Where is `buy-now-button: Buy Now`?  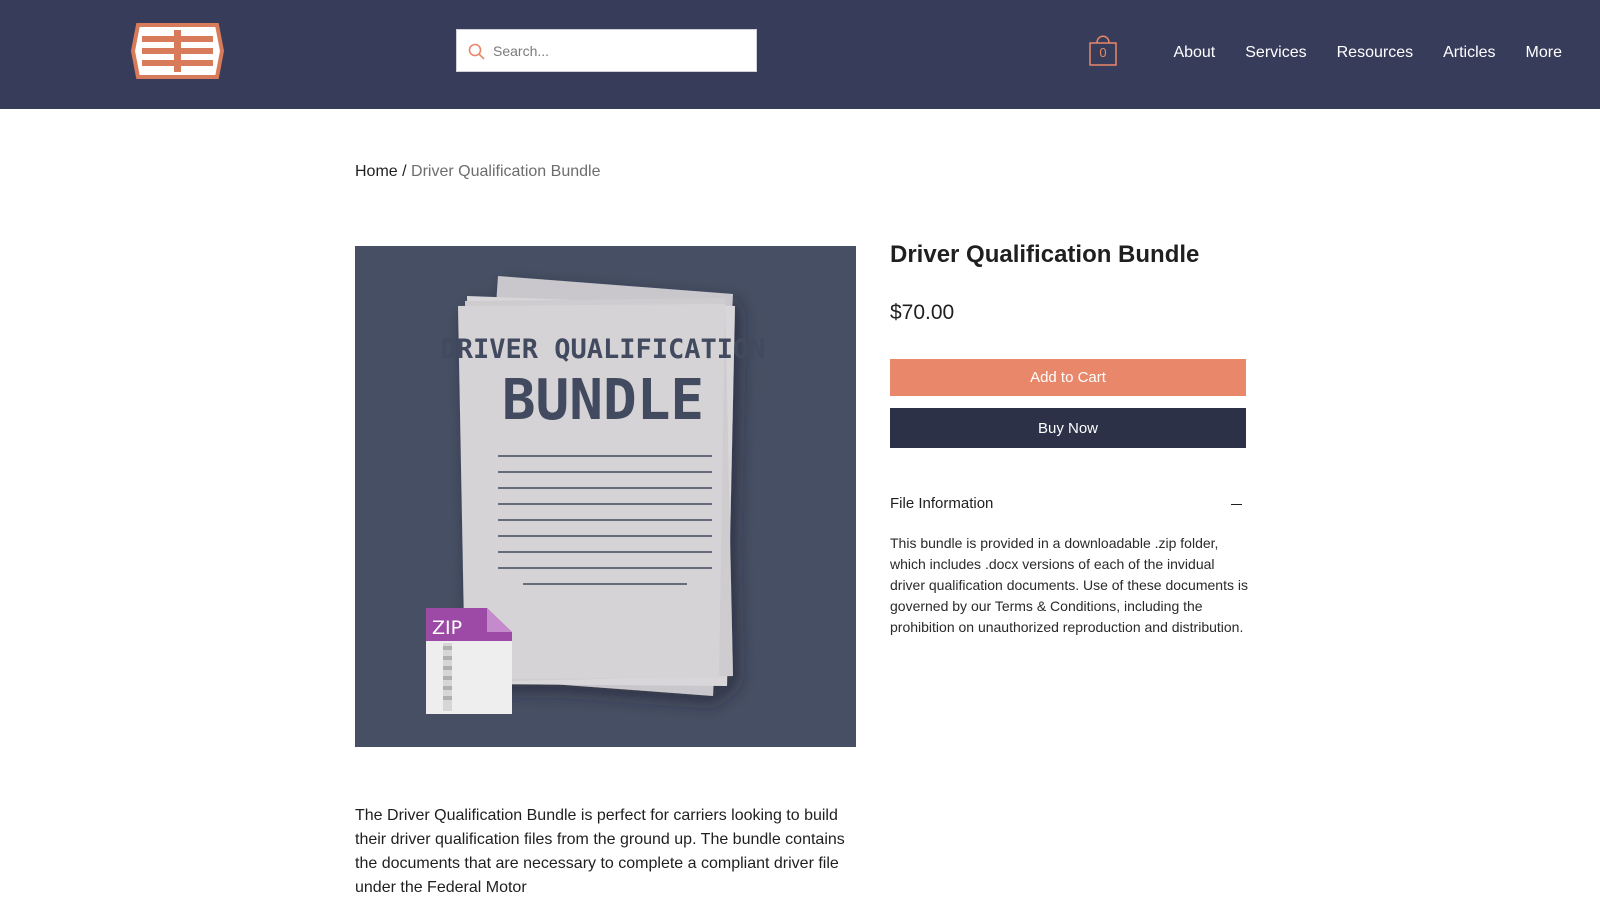
buy-now-button: Buy Now is located at coordinates (1068, 428).